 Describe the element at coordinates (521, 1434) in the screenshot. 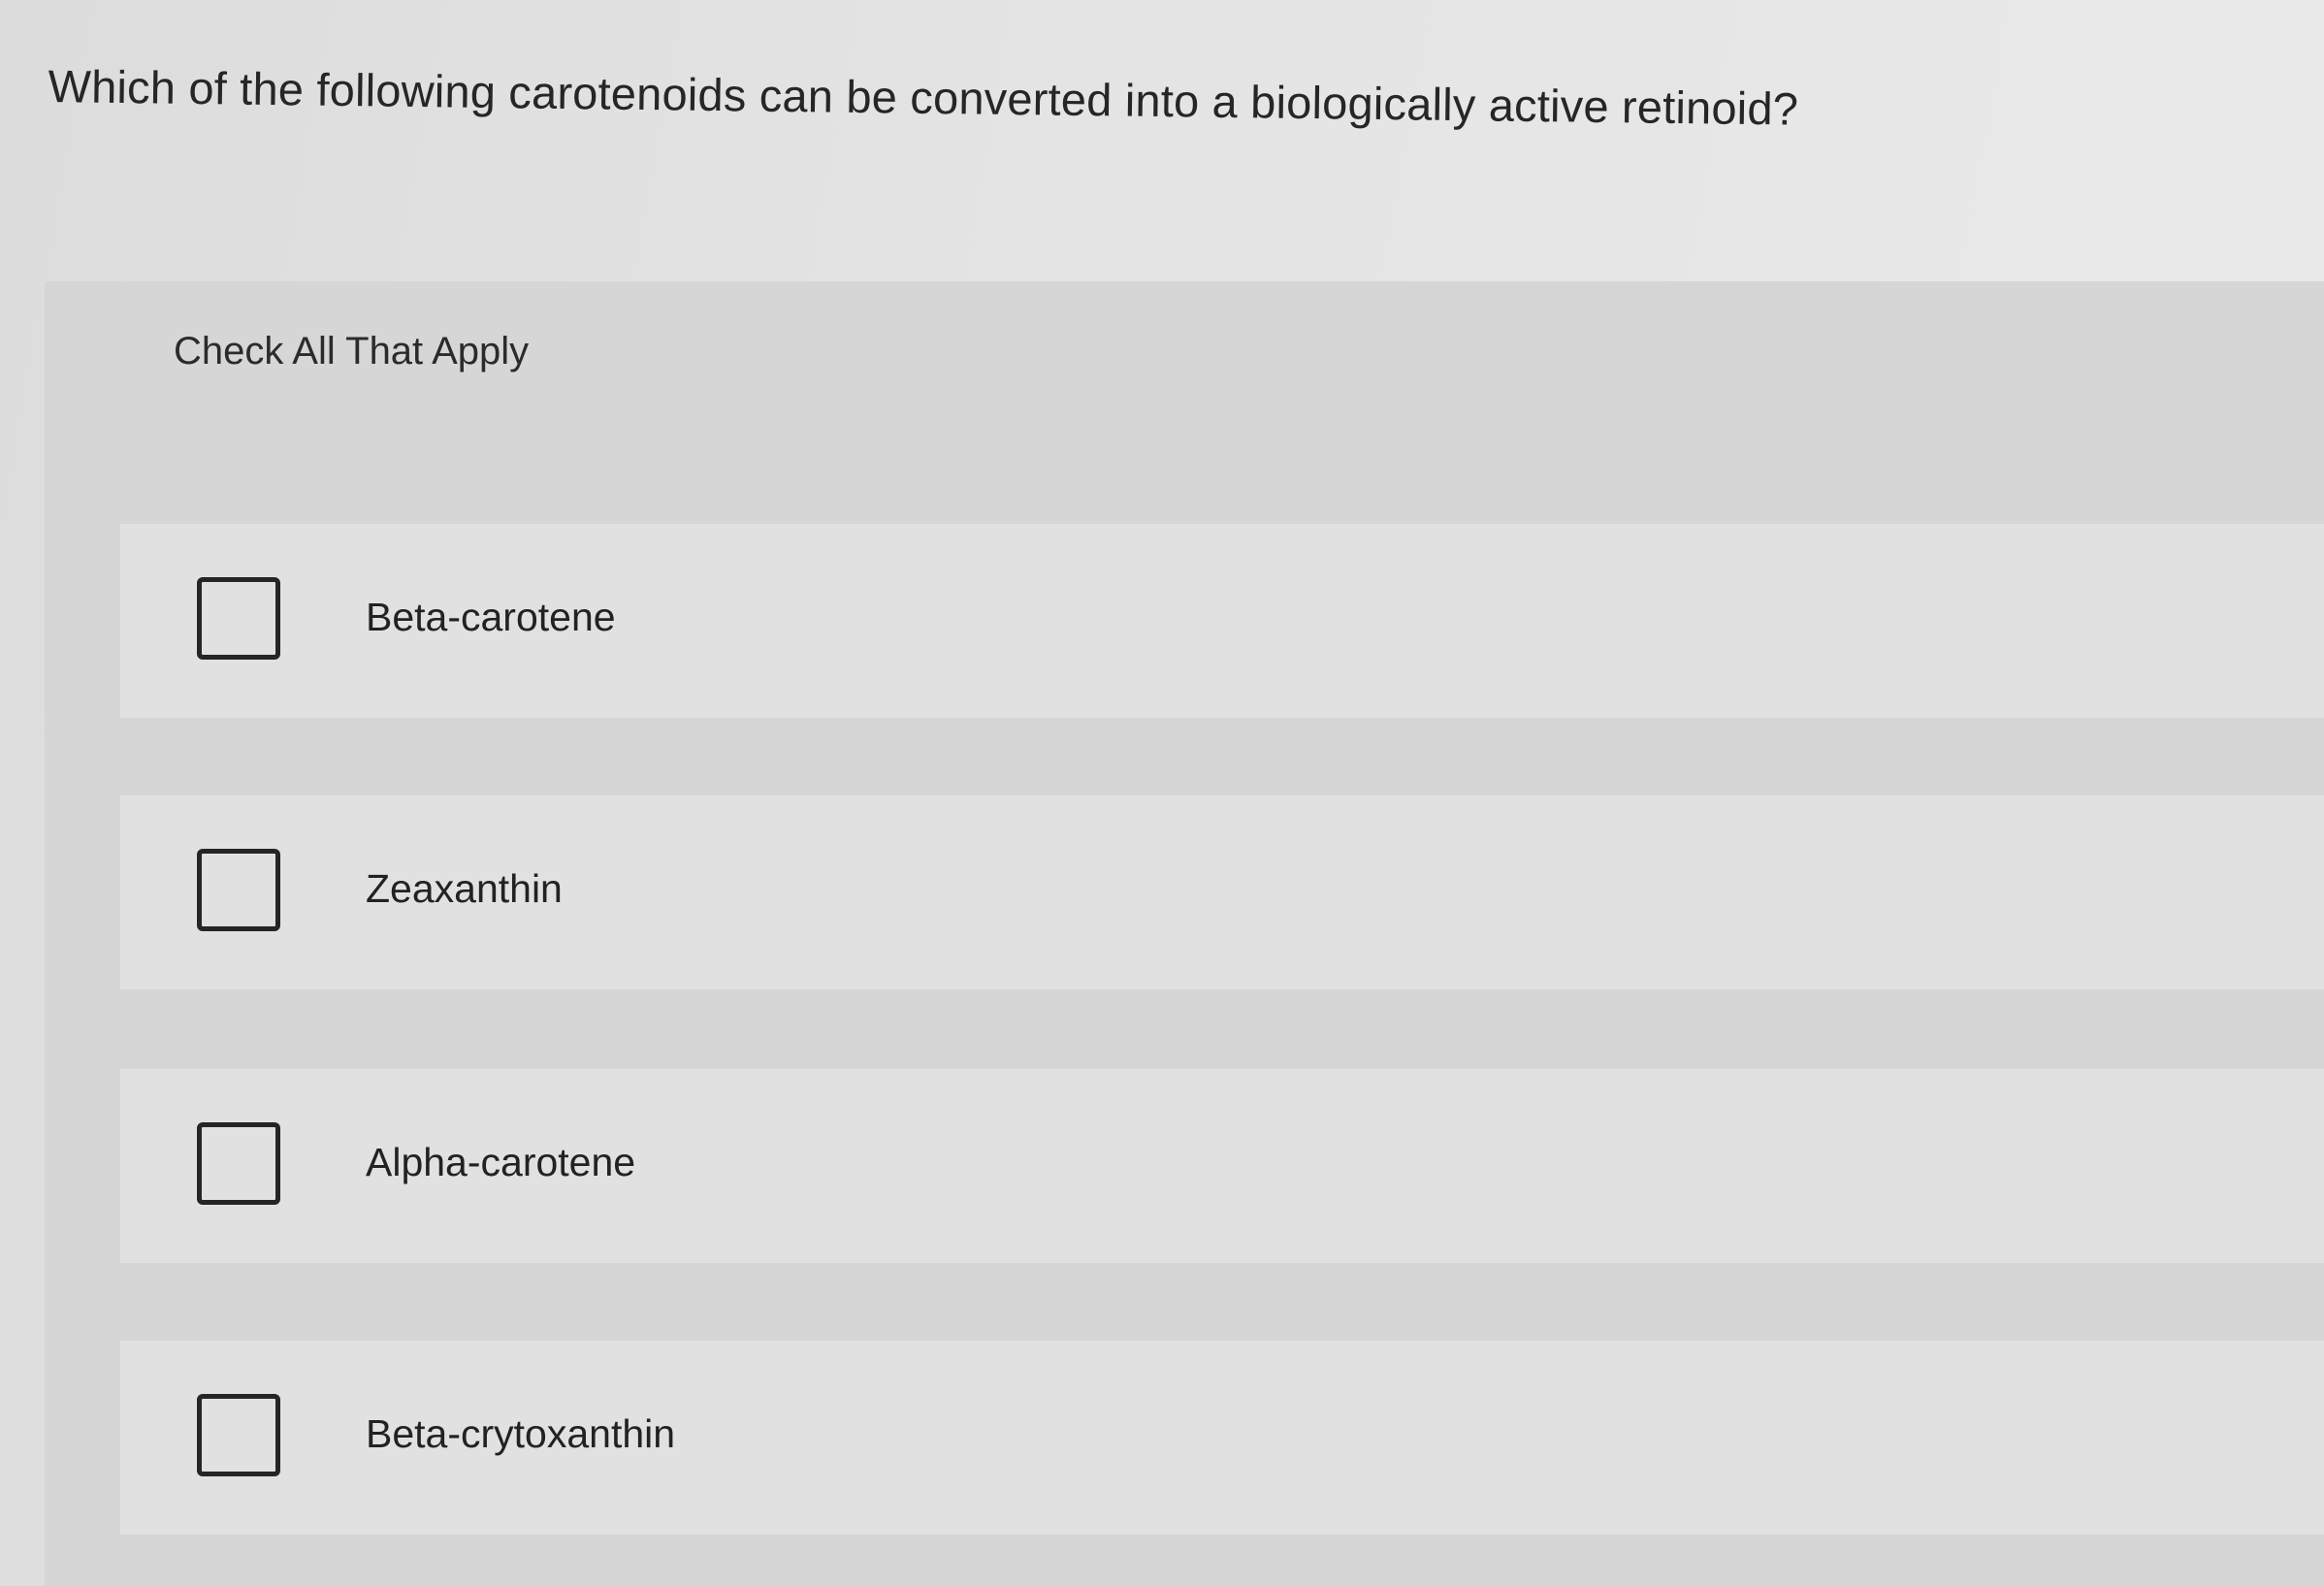

I see `option-label: Beta-crytoxanthin` at that location.